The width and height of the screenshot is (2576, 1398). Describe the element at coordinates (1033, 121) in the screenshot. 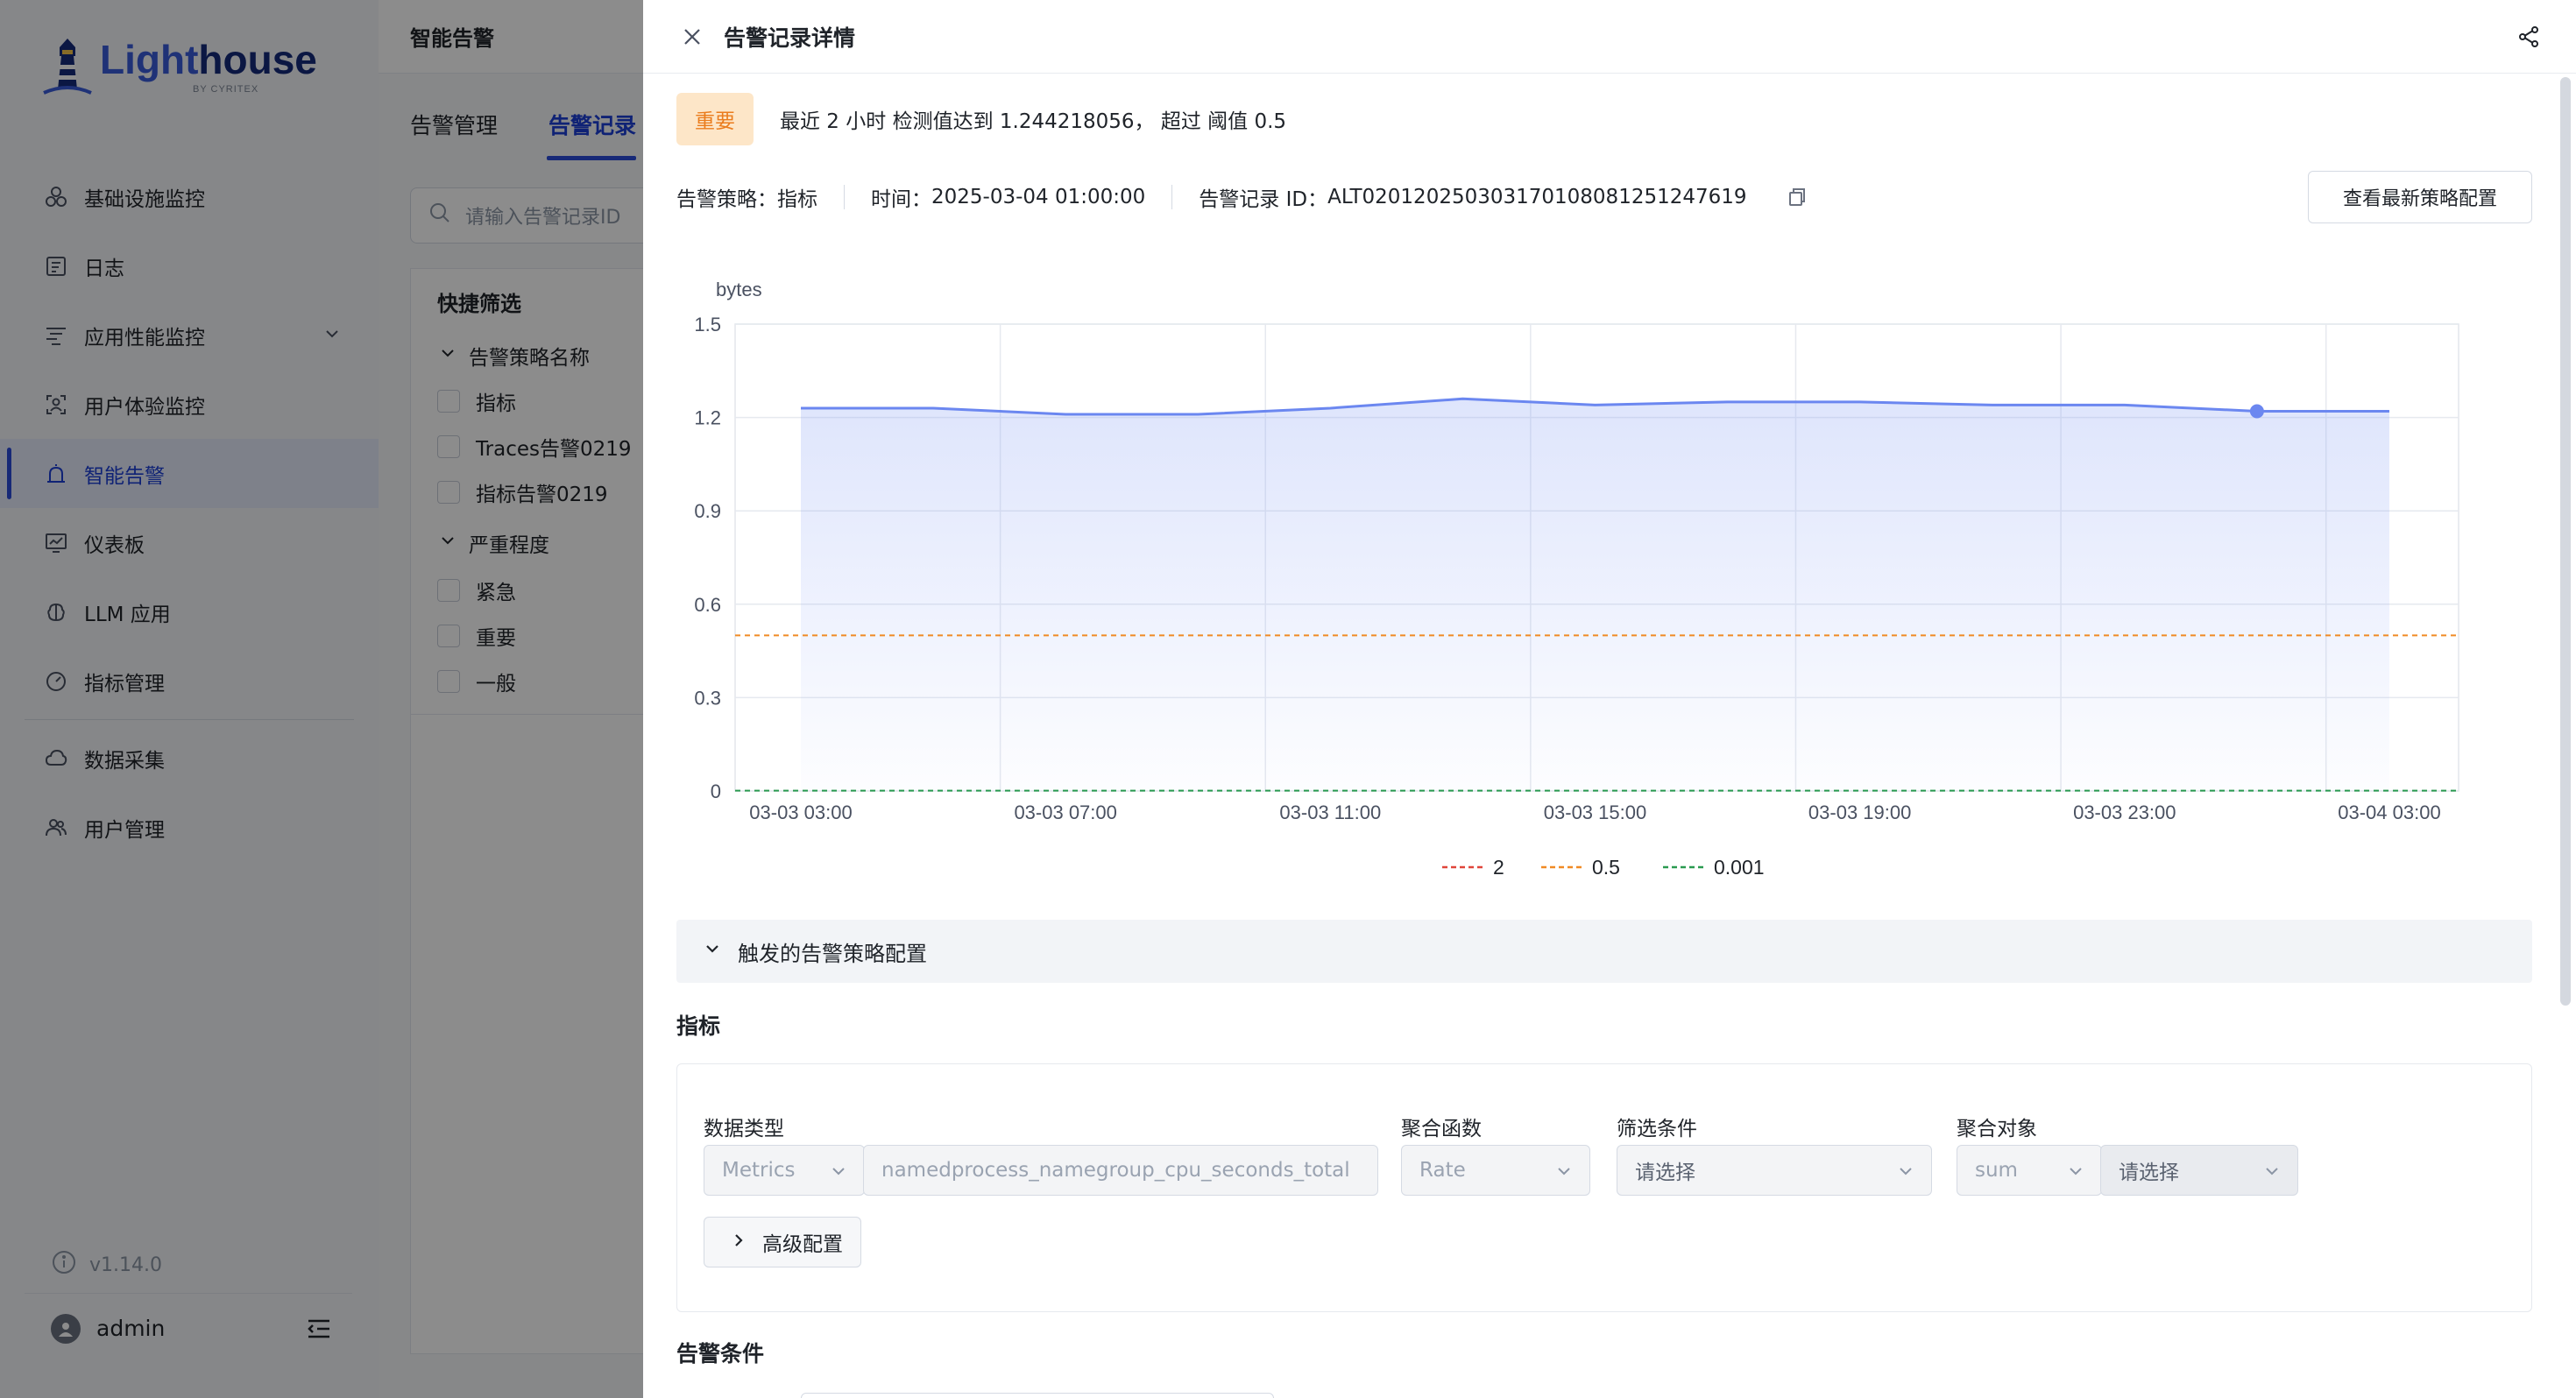

I see `alert-message: 最近 2 小时 检测值达到 1.244218056， 超过 阈值 0.5` at that location.